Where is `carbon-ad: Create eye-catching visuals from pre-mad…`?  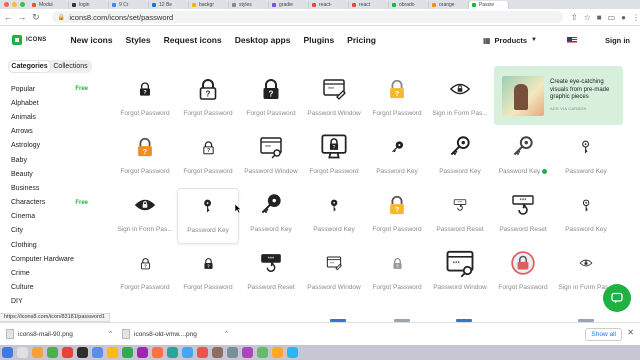
carbon-ad: Create eye-catching visuals from pre-mad… is located at coordinates (558, 95).